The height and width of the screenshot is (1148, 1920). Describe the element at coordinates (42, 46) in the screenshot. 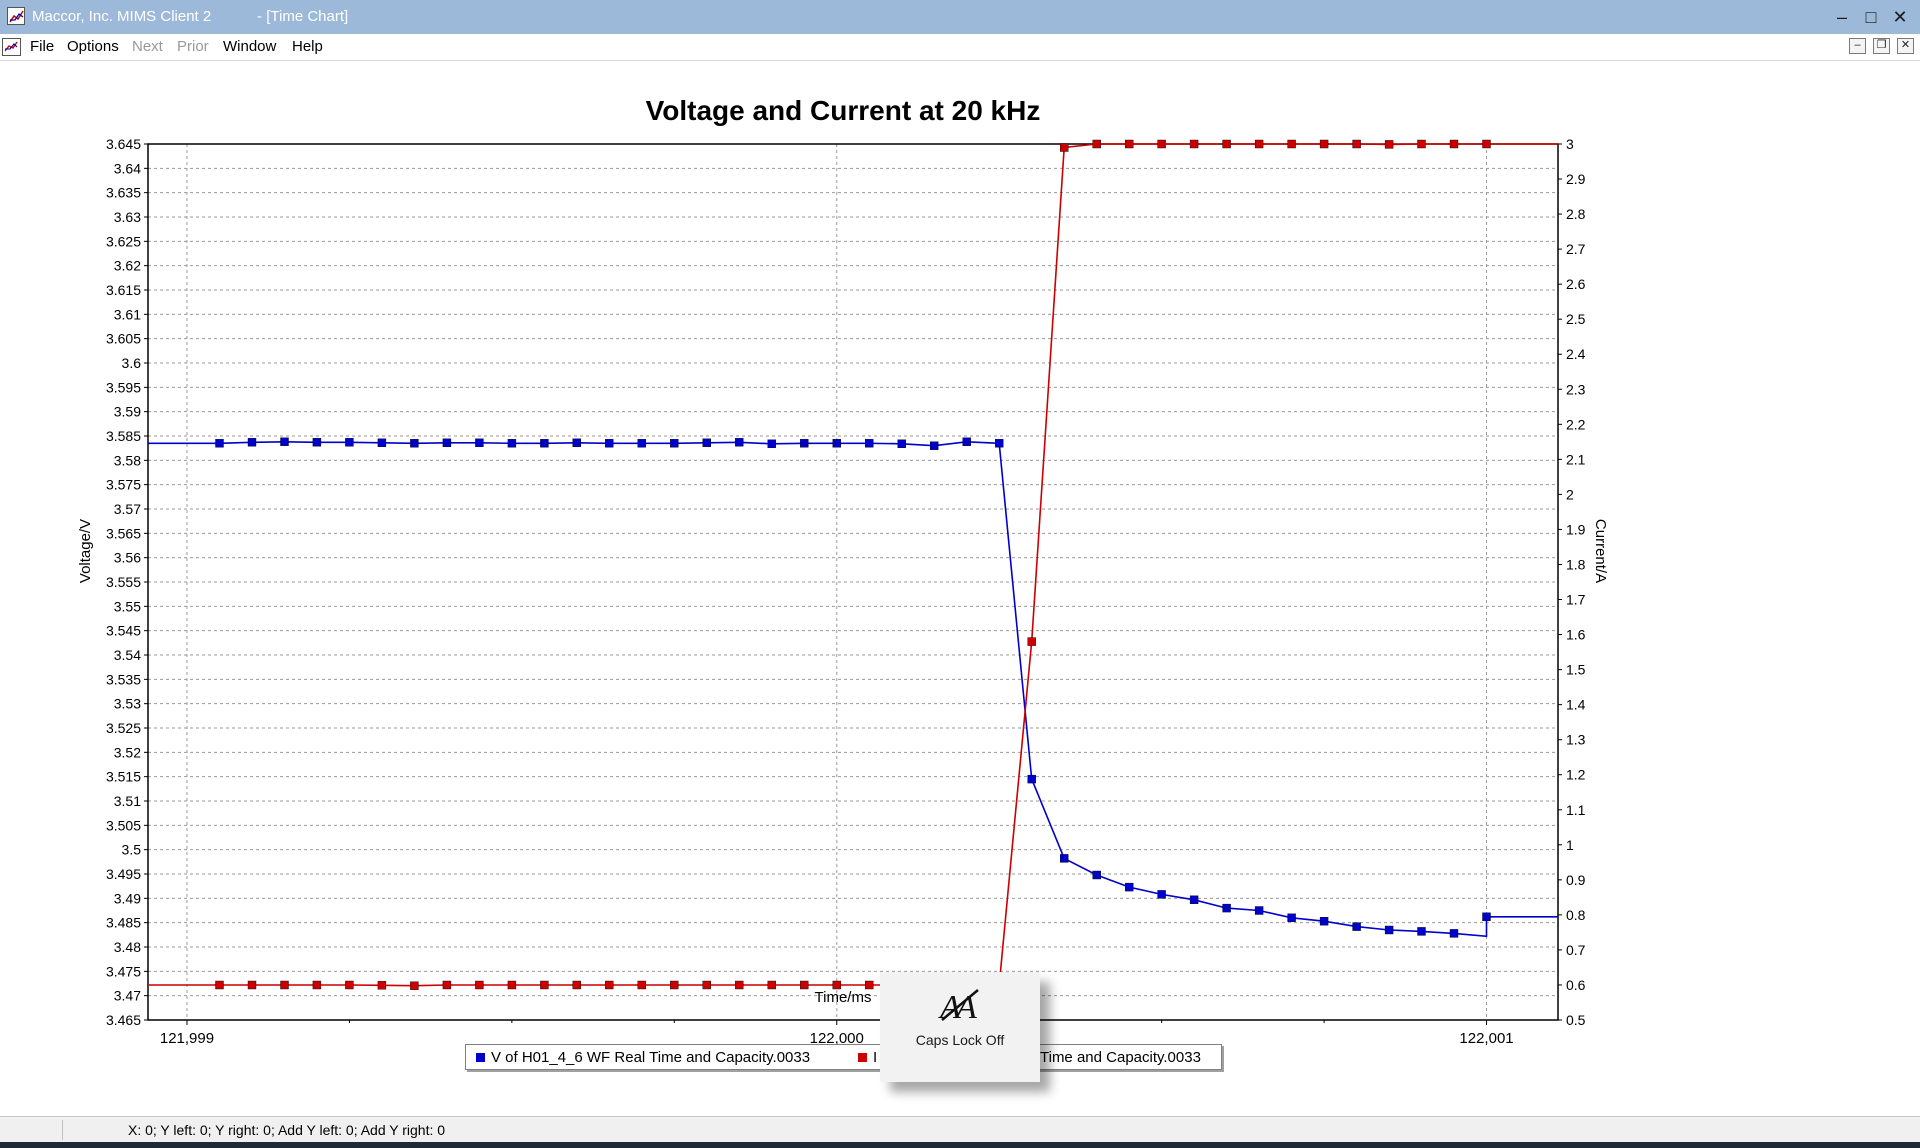

I see `menu-file: File` at that location.